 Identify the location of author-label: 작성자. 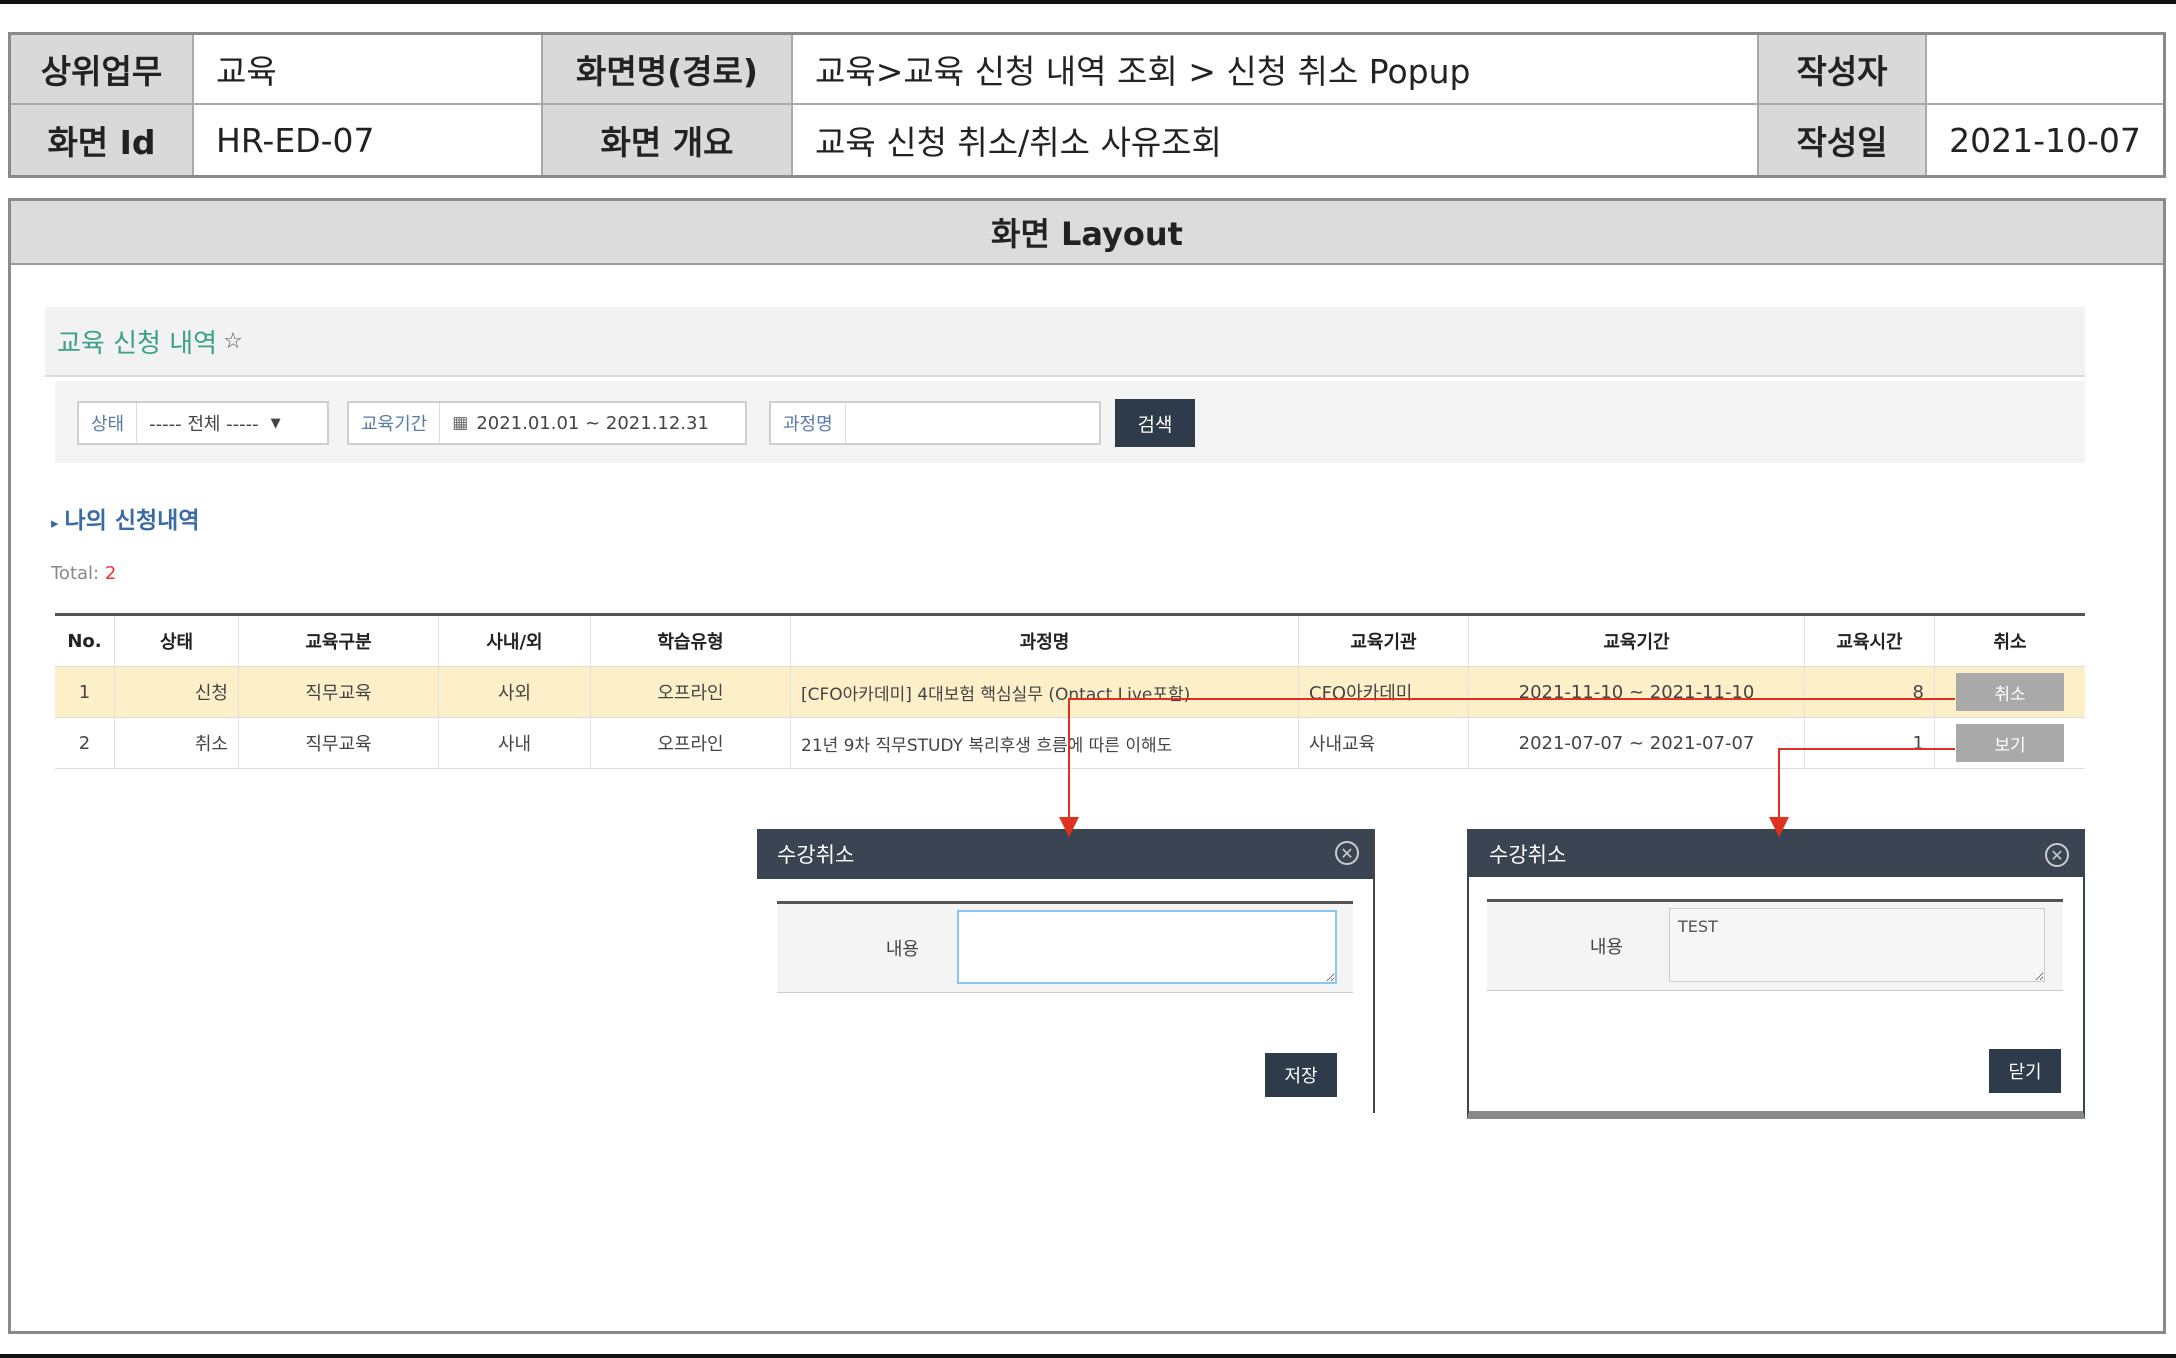
(1843, 70).